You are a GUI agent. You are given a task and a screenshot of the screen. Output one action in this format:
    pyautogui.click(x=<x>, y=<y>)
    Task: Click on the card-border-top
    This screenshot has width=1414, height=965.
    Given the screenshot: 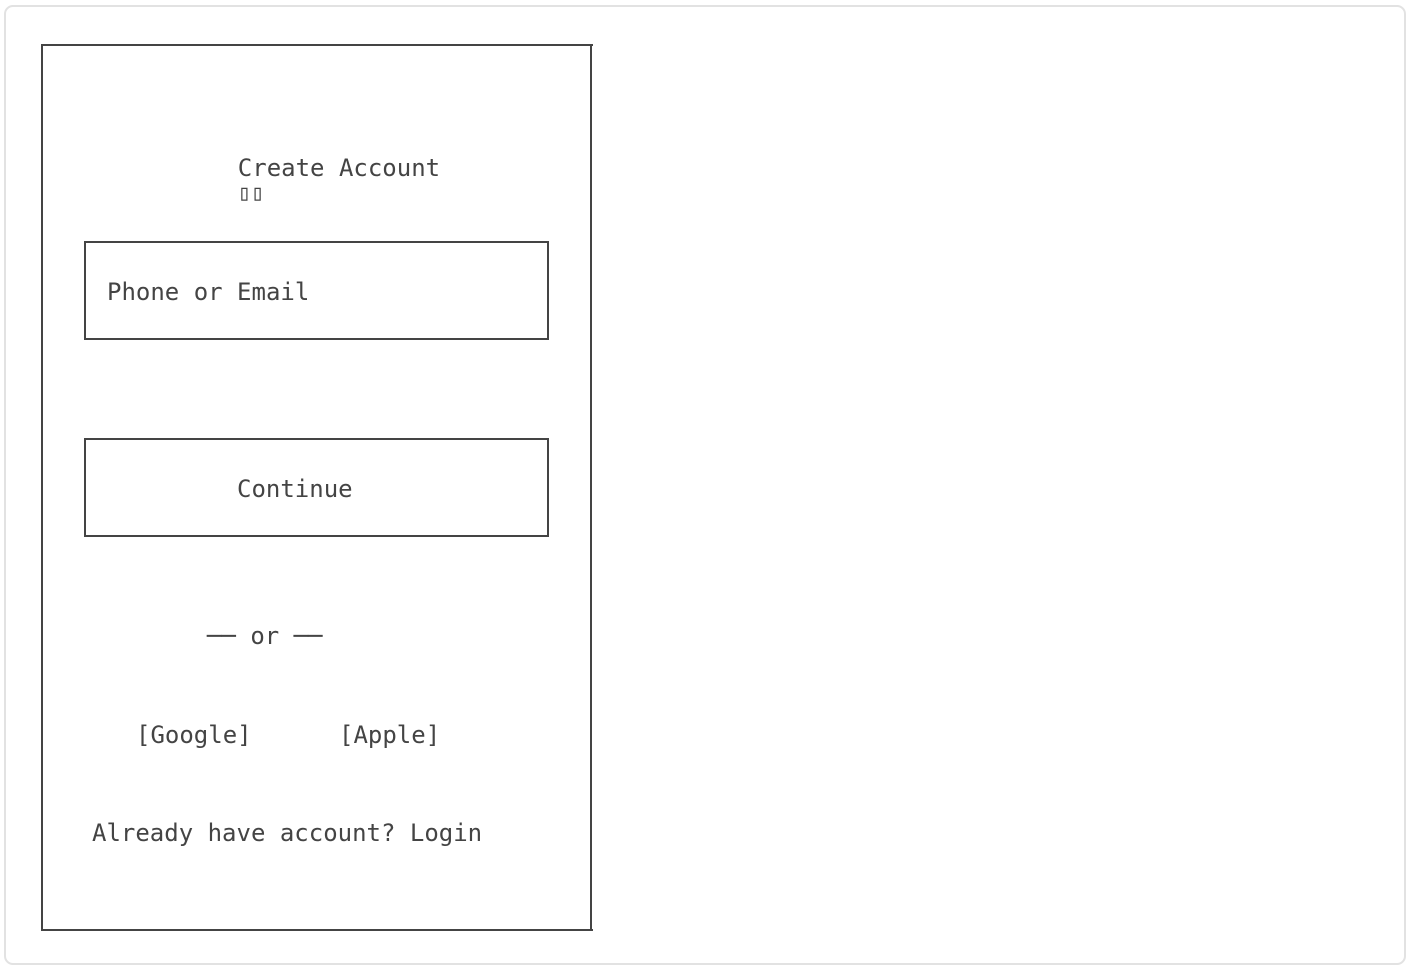 What is the action you would take?
    pyautogui.click(x=317, y=45)
    